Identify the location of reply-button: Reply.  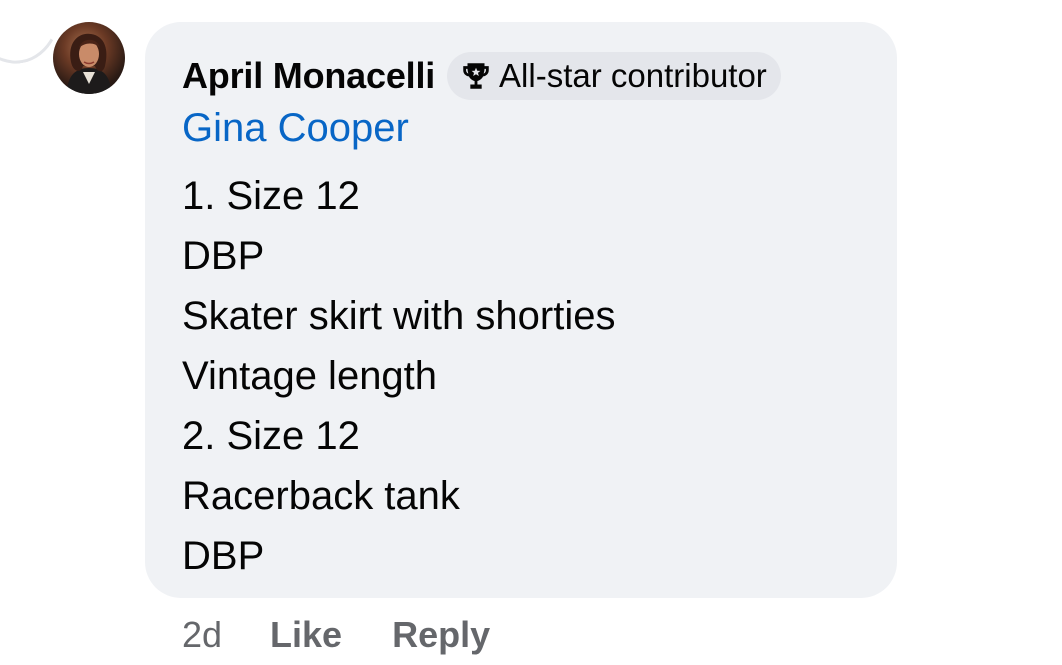
(441, 635).